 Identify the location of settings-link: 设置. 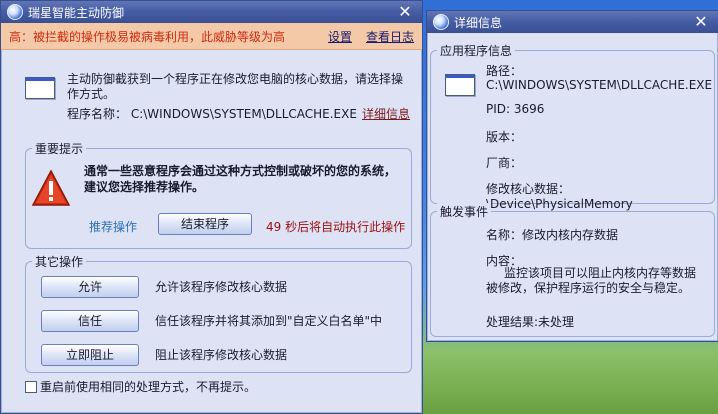
(340, 36).